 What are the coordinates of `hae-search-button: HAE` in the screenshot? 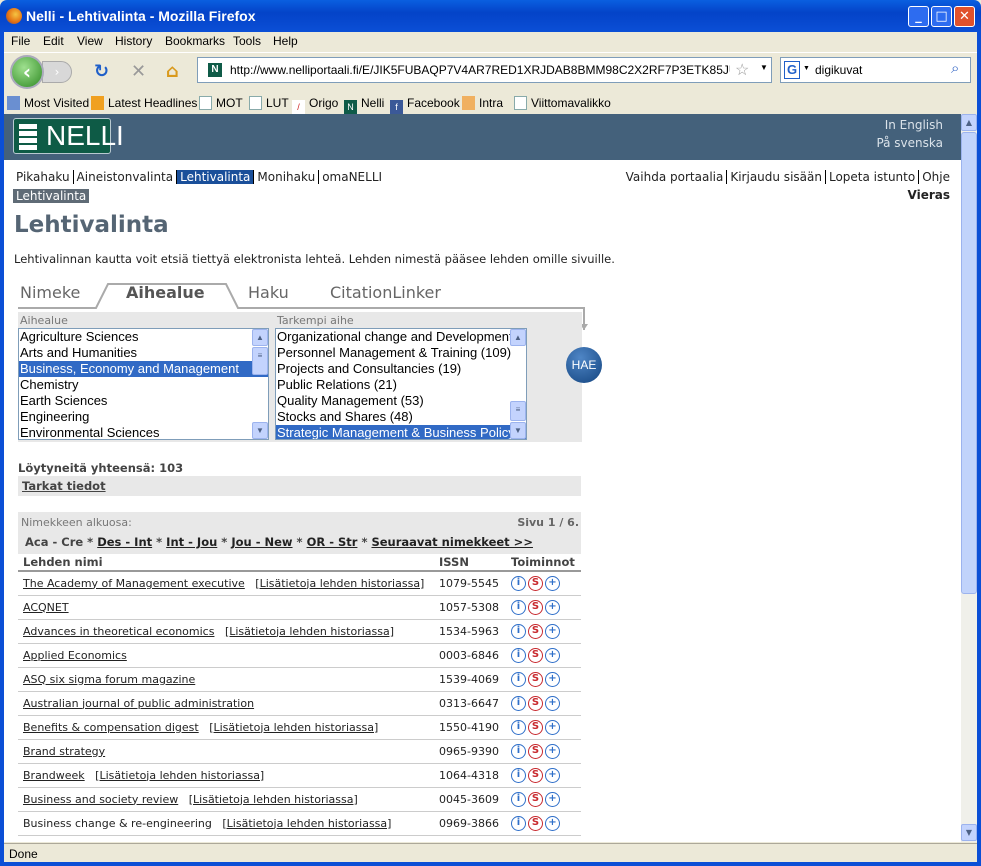 It's located at (584, 365).